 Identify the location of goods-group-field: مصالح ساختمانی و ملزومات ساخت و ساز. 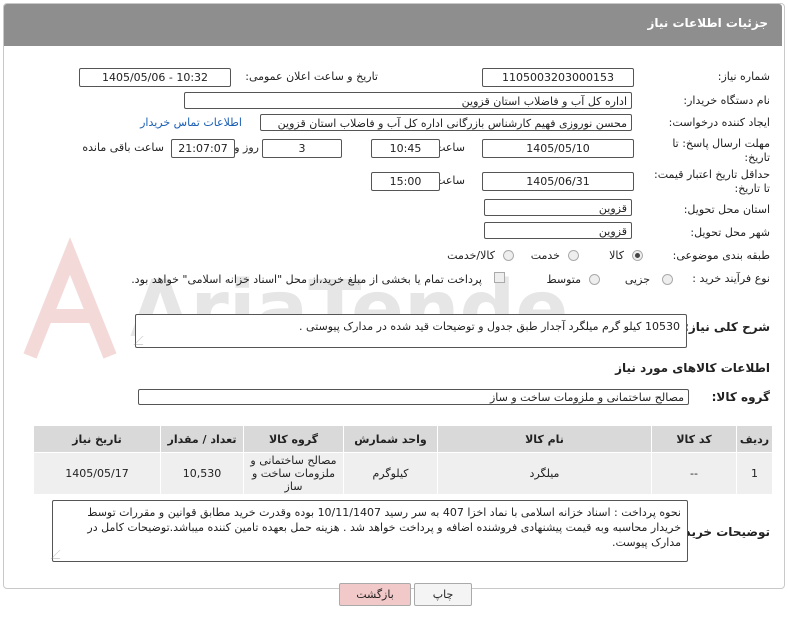
(413, 397).